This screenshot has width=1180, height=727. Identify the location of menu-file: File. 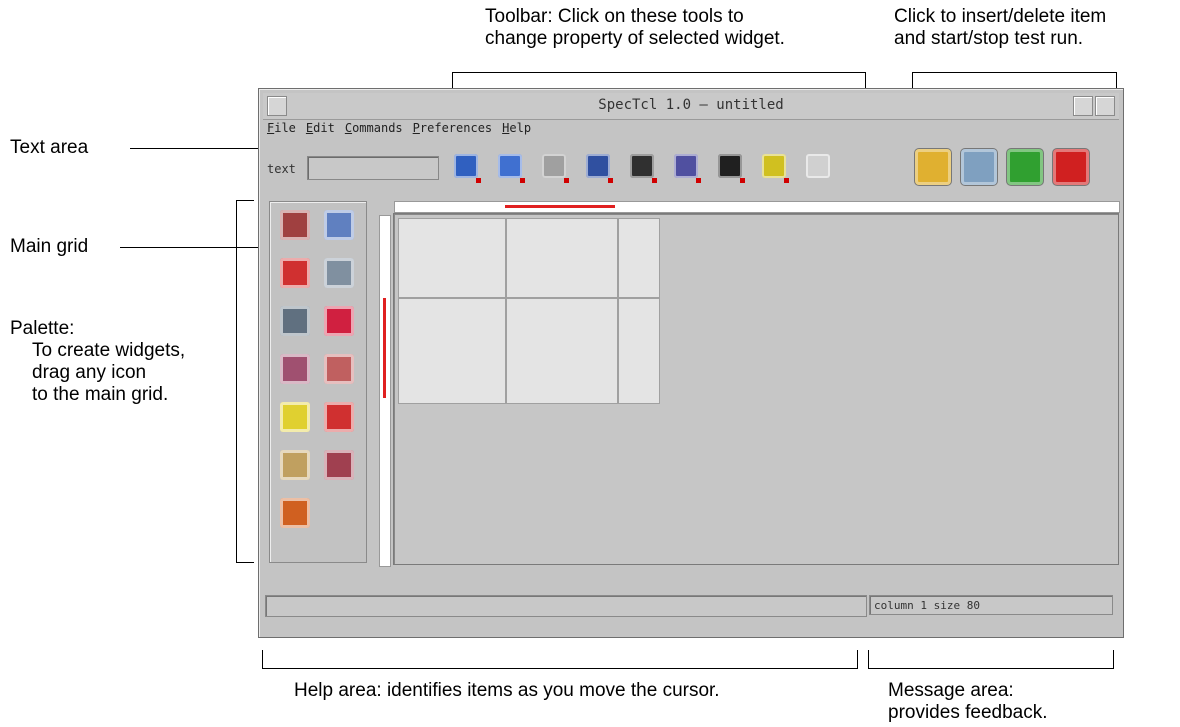
(281, 131).